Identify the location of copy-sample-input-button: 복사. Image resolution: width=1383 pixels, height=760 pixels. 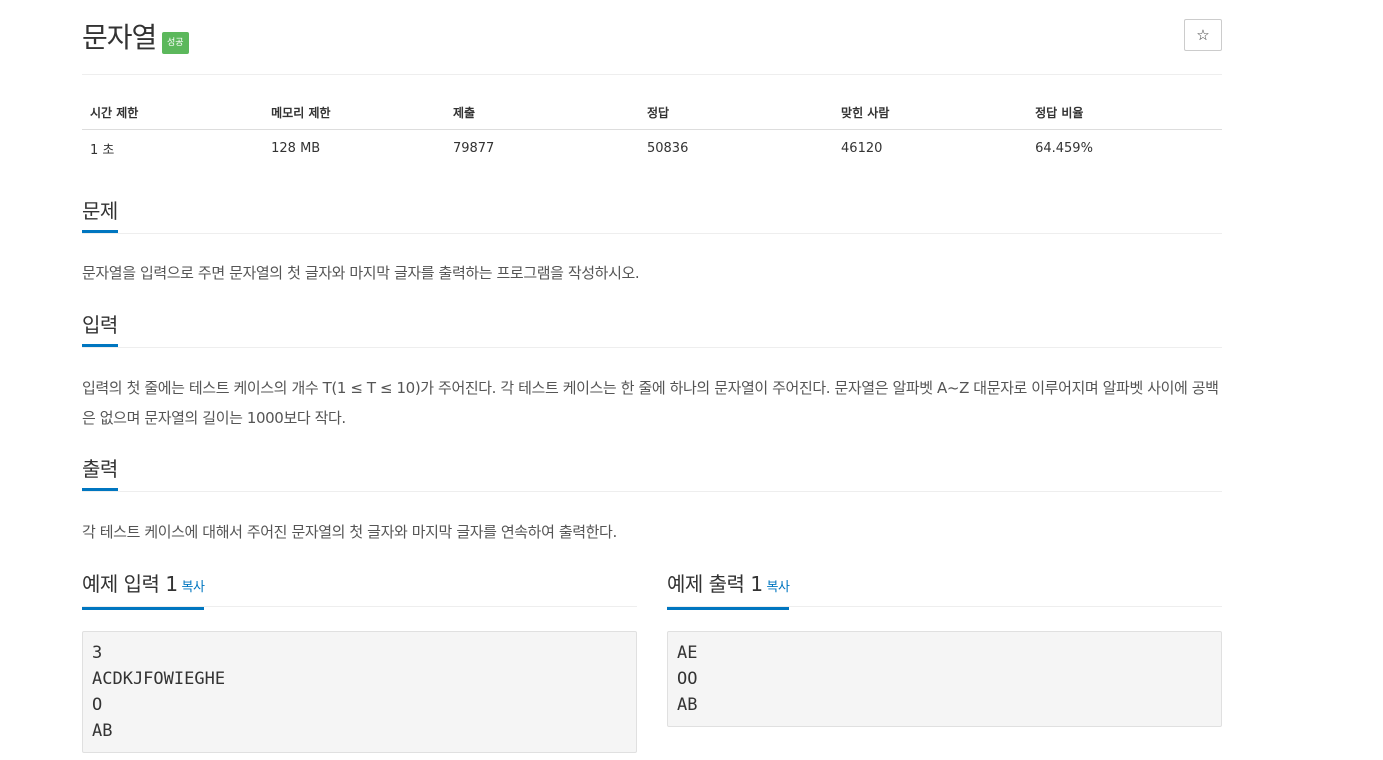
(193, 587).